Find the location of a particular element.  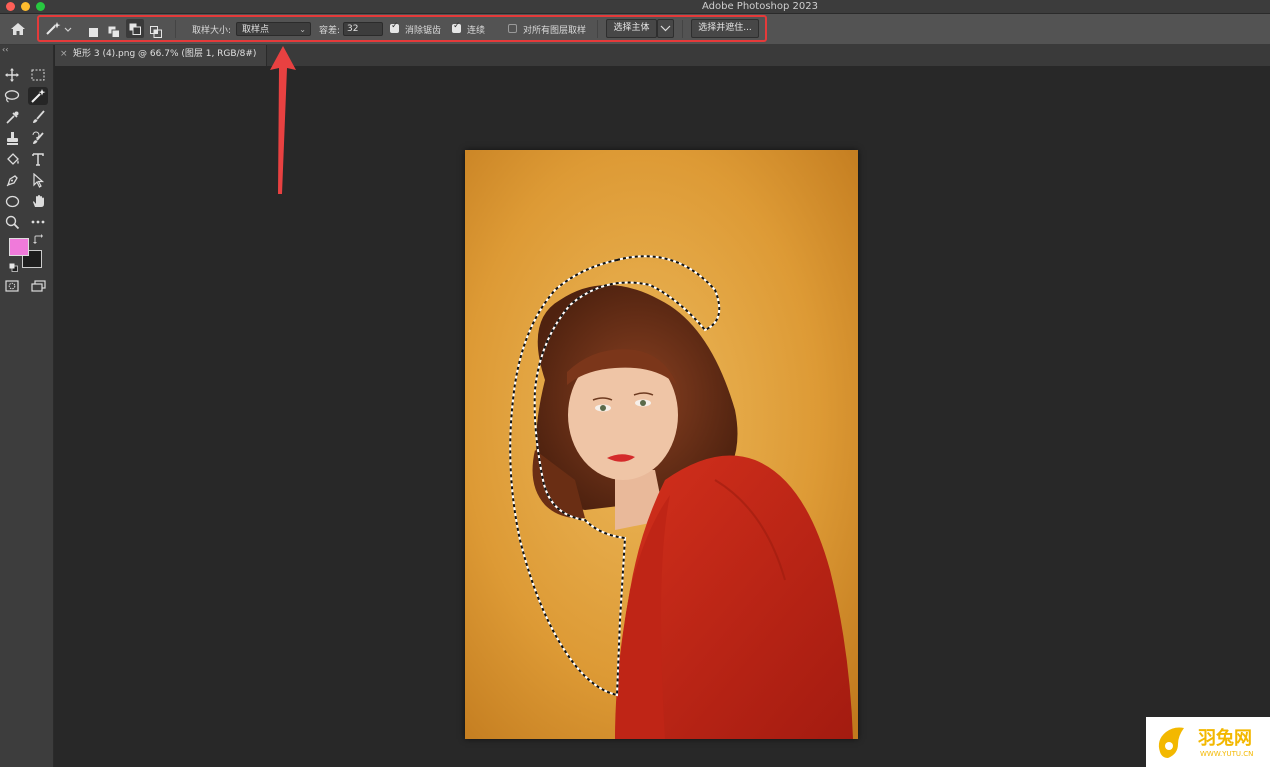

zoom-icon is located at coordinates (12, 222).